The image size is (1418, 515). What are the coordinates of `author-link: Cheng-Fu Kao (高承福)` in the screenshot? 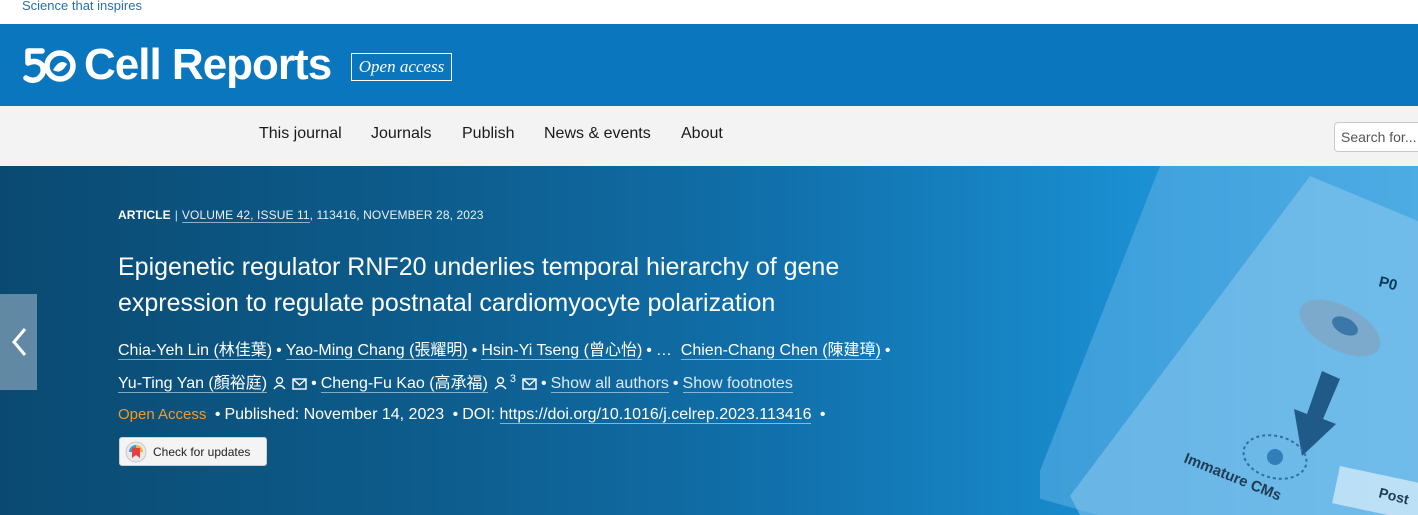 It's located at (404, 384).